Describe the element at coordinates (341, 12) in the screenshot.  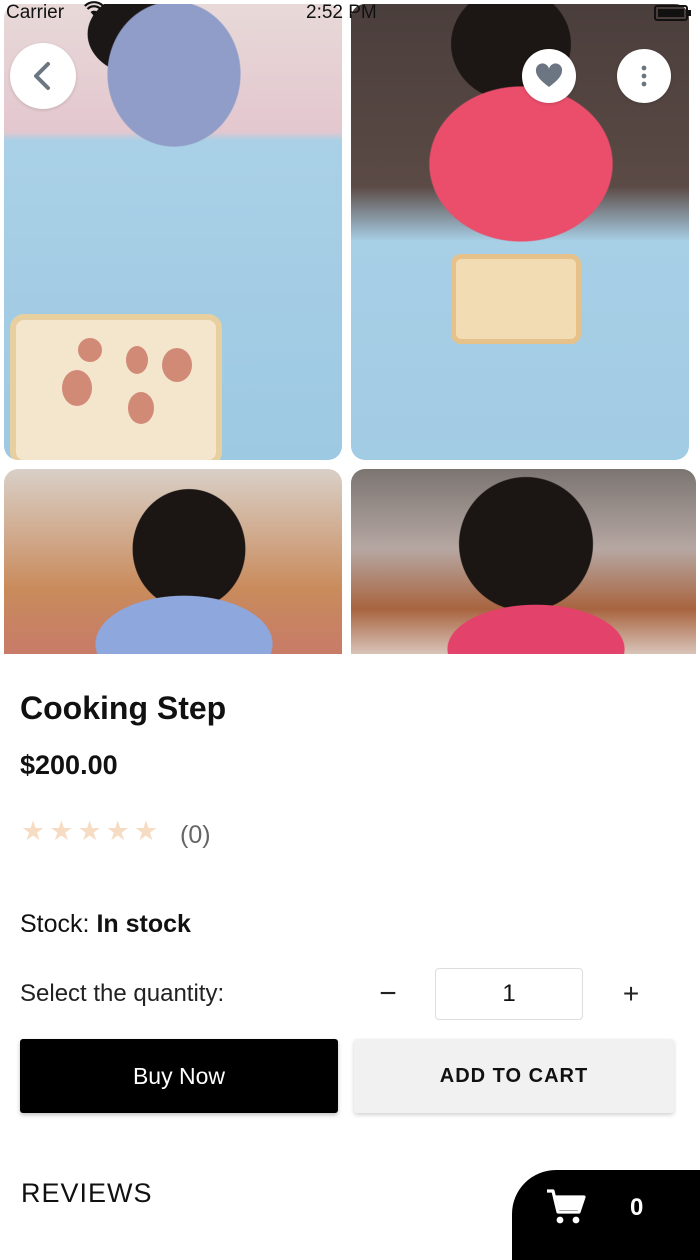
I see `status-time: 2:52 PM` at that location.